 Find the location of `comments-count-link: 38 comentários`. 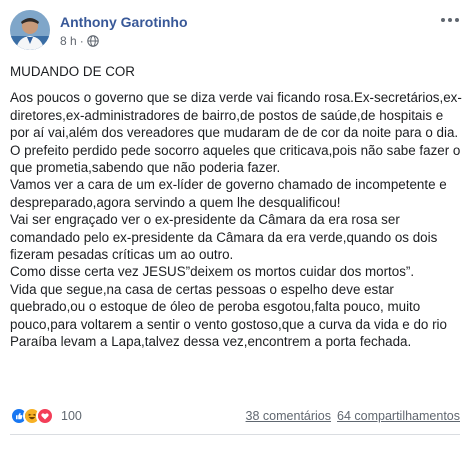

comments-count-link: 38 comentários is located at coordinates (288, 416).